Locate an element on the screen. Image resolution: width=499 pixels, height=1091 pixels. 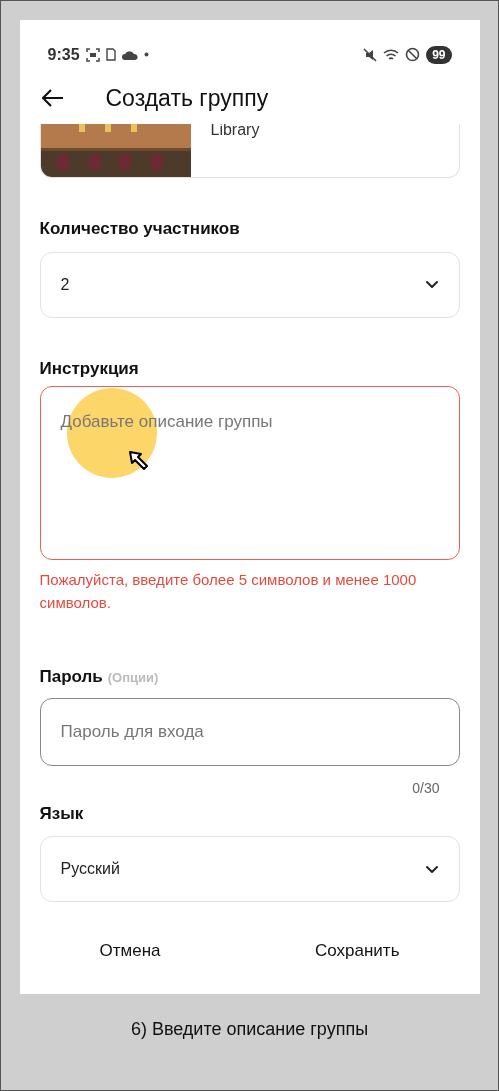
do-not-disturb-icon is located at coordinates (413, 54).